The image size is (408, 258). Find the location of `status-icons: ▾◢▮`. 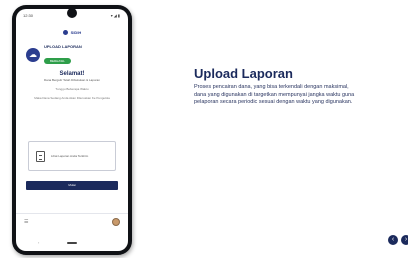

status-icons: ▾◢▮ is located at coordinates (115, 15).